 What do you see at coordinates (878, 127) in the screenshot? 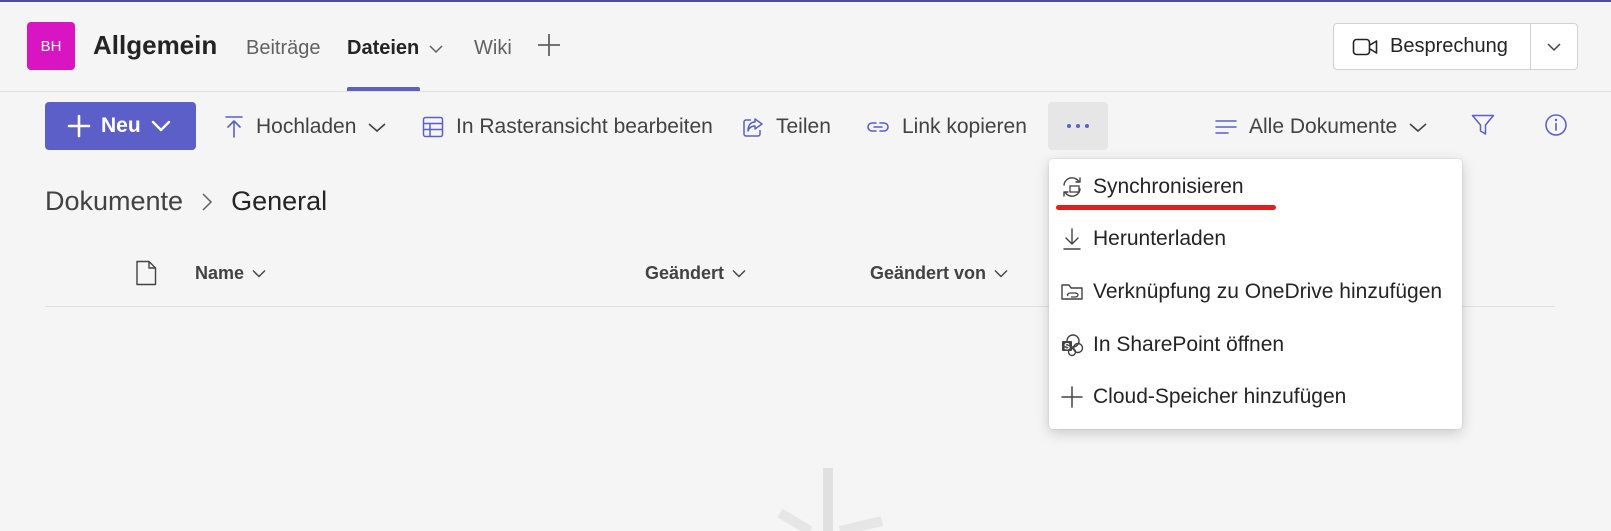
I see `link-icon` at bounding box center [878, 127].